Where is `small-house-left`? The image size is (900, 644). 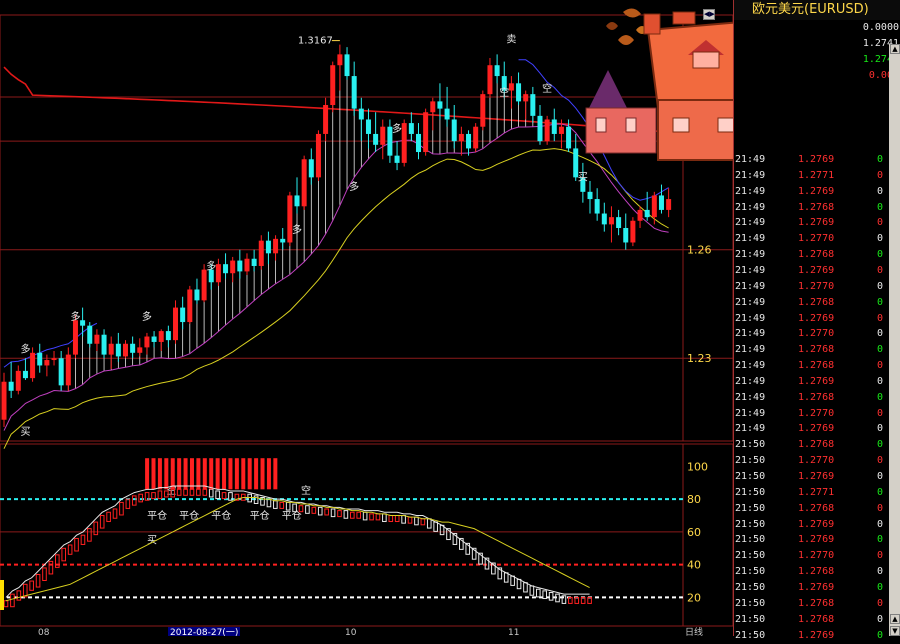
small-house-left is located at coordinates (621, 112).